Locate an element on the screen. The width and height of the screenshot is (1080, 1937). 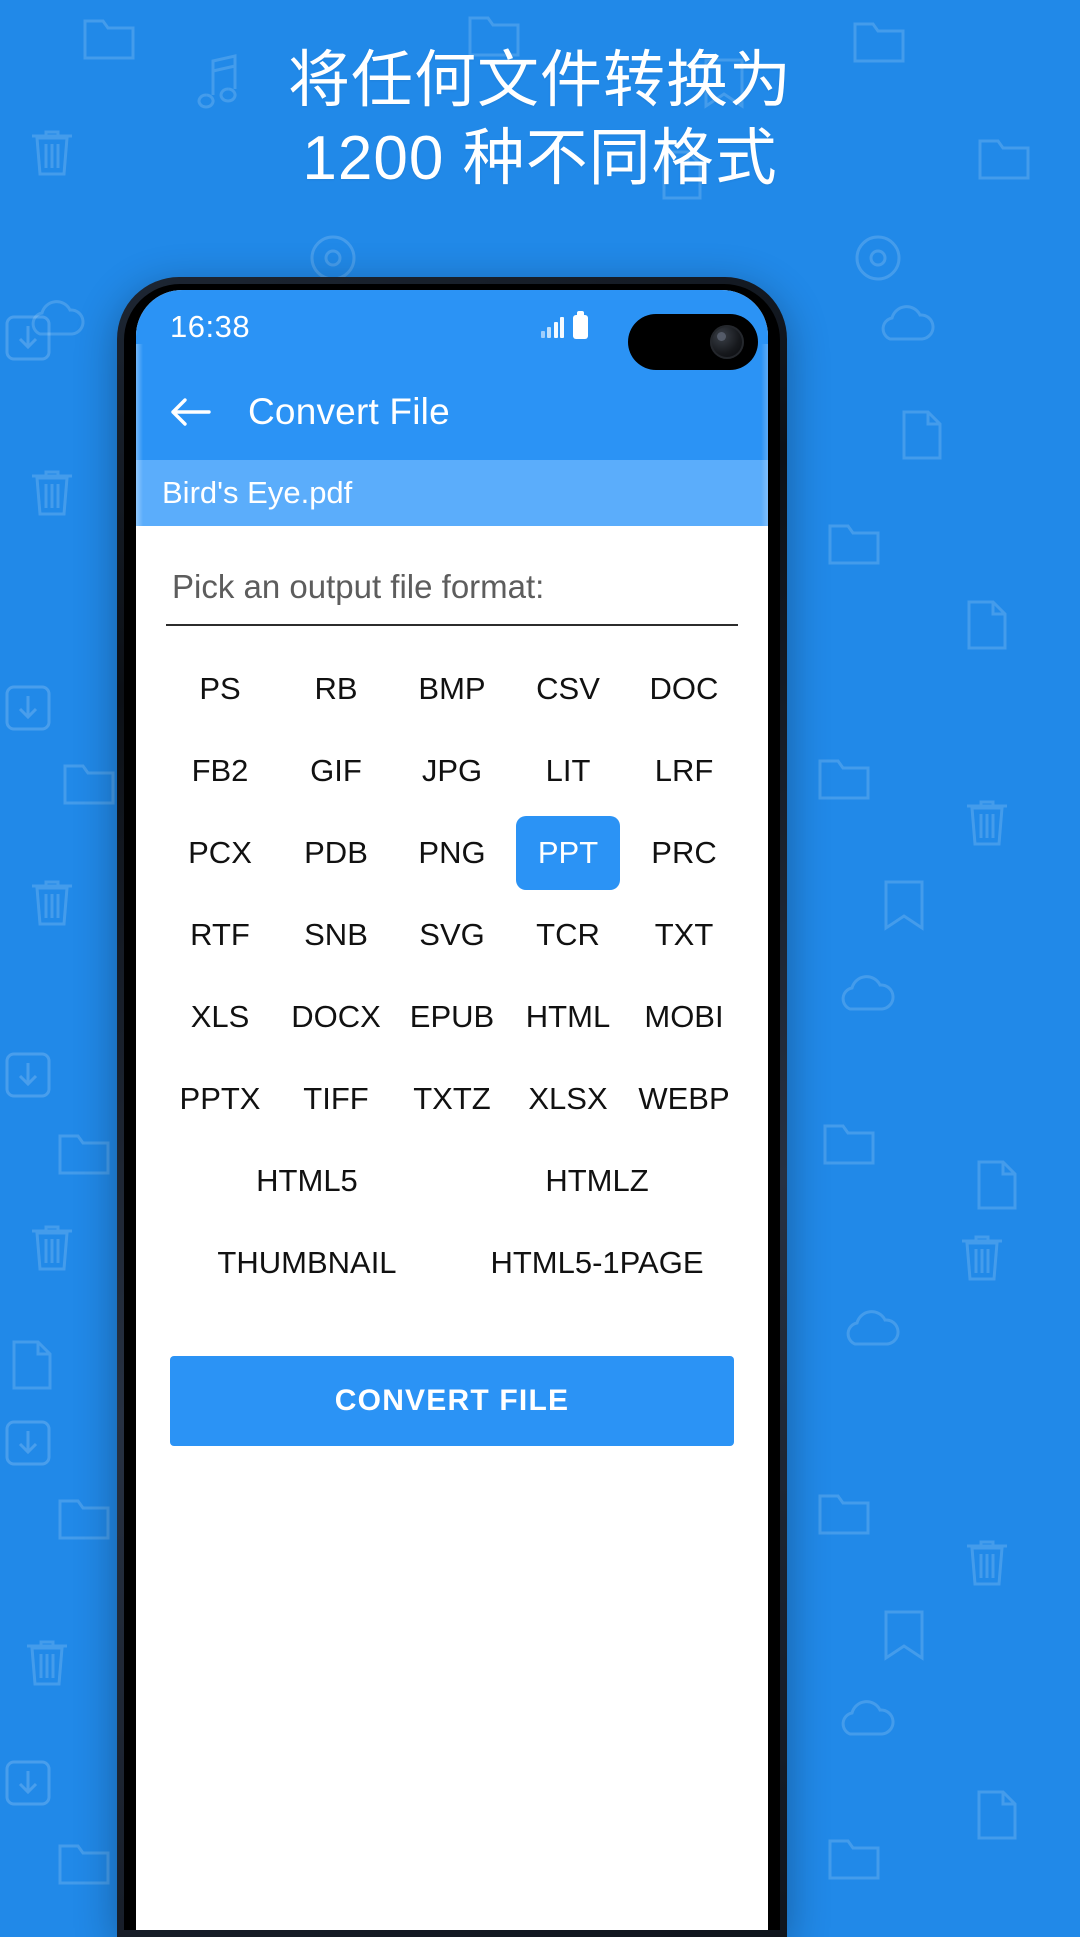
format-option-lrf: LRF is located at coordinates (684, 771).